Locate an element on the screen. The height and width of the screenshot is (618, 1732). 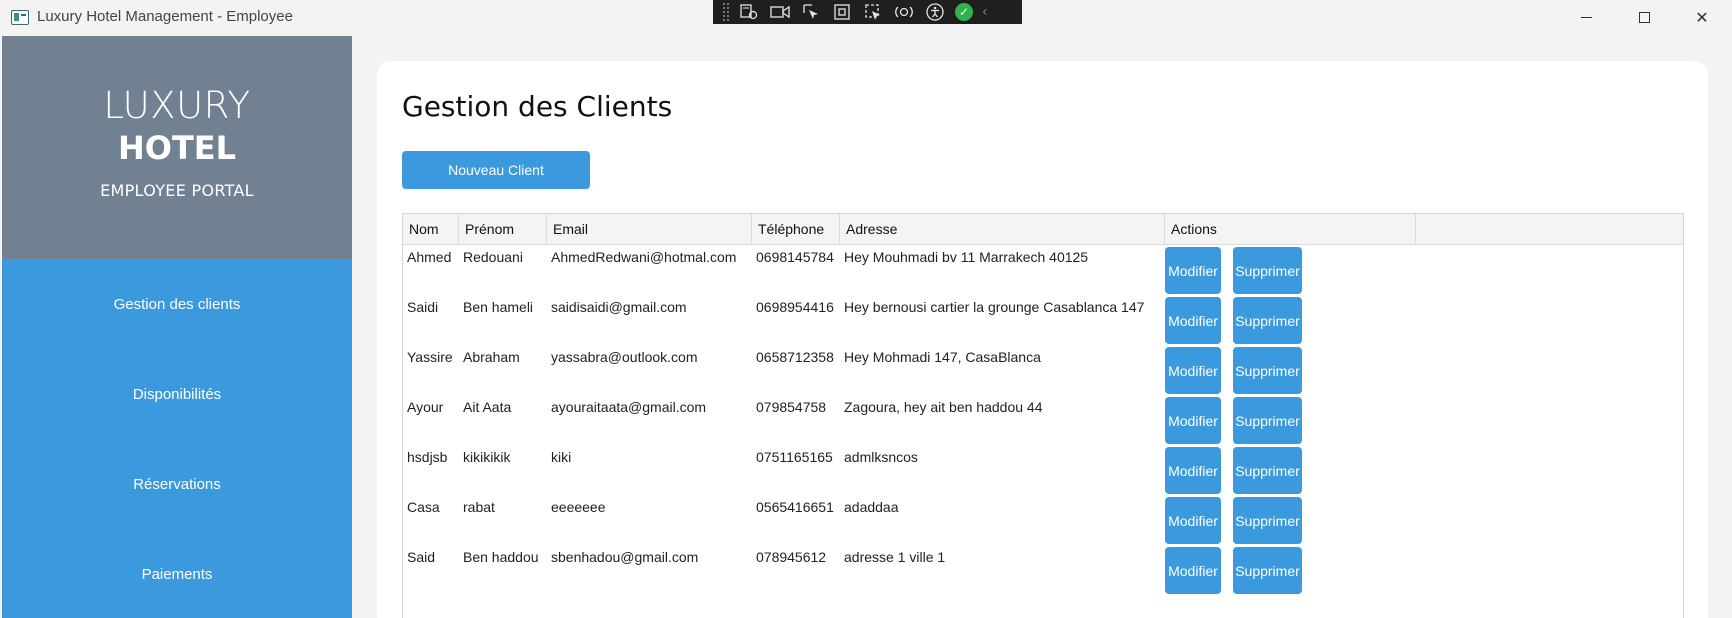
collapse-chevron-icon: ‹ is located at coordinates (985, 12).